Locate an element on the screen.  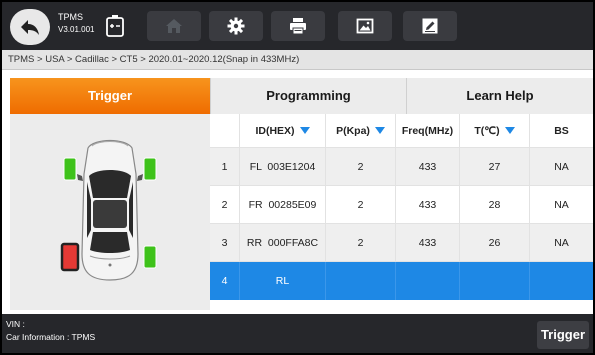
row-temp: 26 is located at coordinates (495, 242).